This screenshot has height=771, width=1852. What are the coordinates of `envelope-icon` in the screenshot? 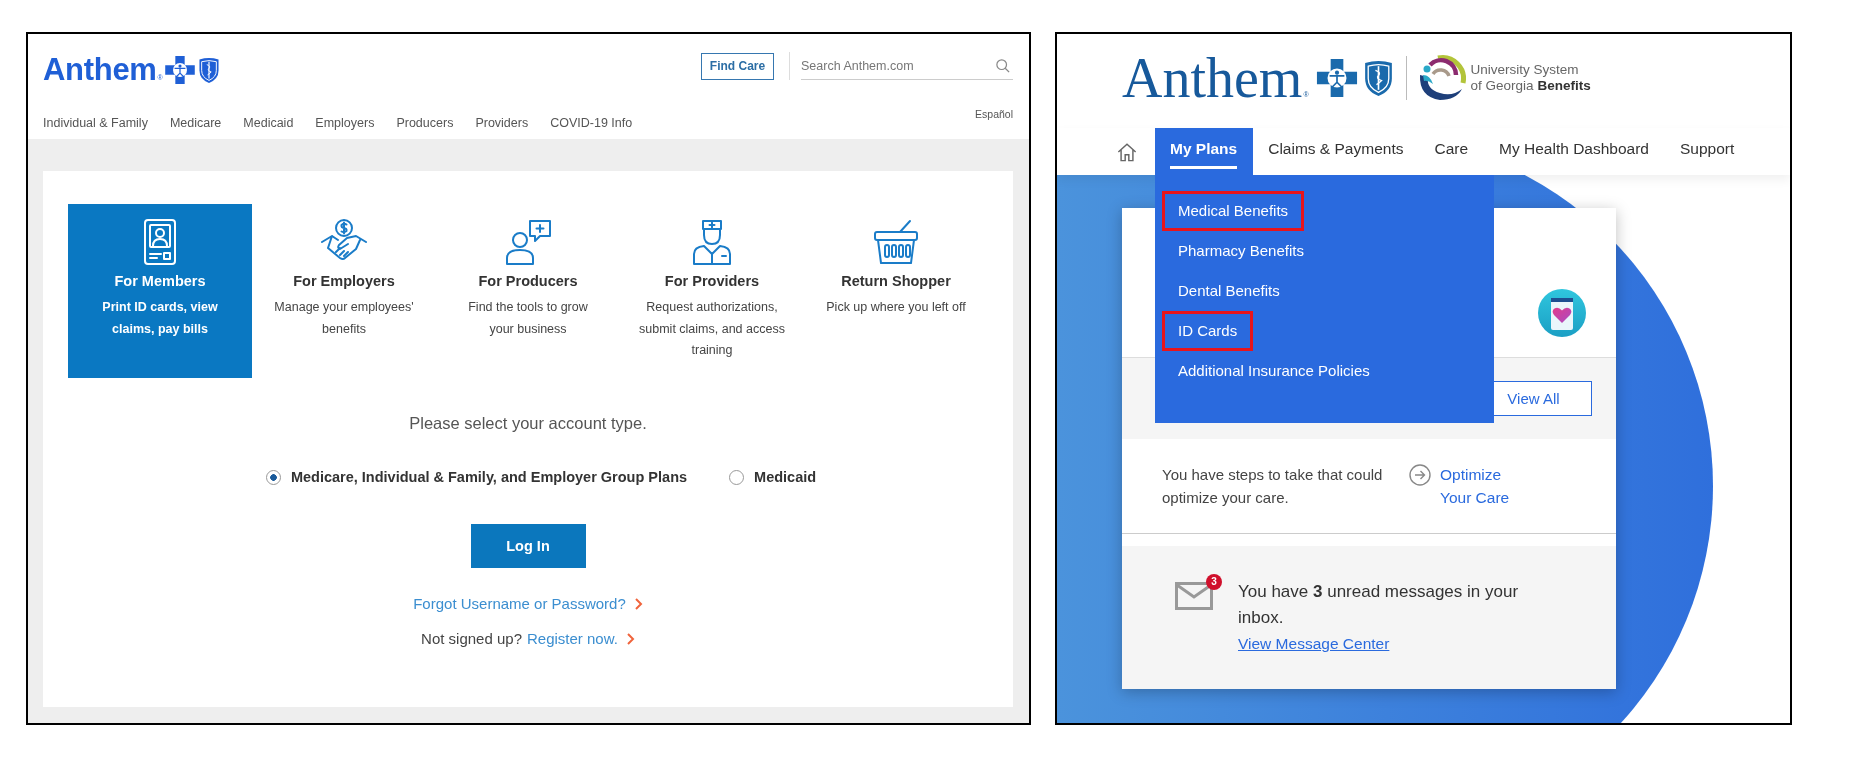 It's located at (1194, 596).